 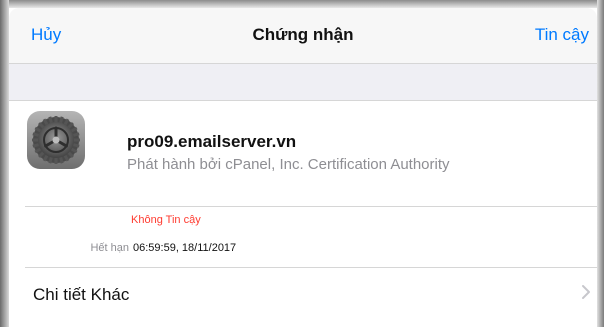 I want to click on section-spacer, so click(x=303, y=82).